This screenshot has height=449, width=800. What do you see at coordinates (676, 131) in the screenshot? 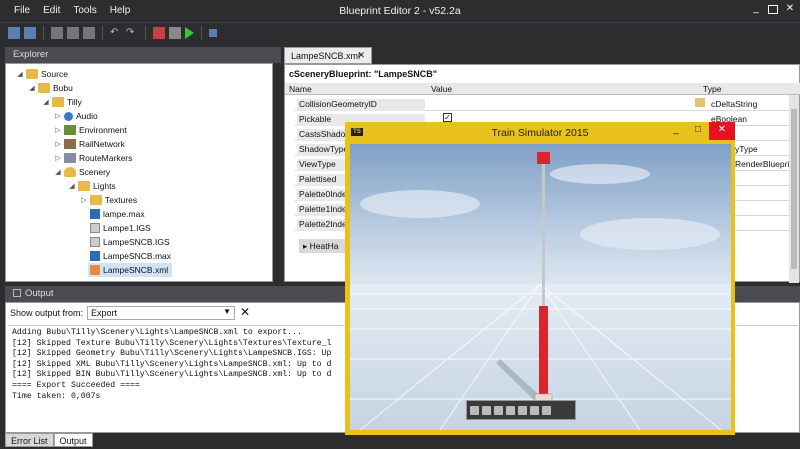
I see `ts-minimize-button: _` at bounding box center [676, 131].